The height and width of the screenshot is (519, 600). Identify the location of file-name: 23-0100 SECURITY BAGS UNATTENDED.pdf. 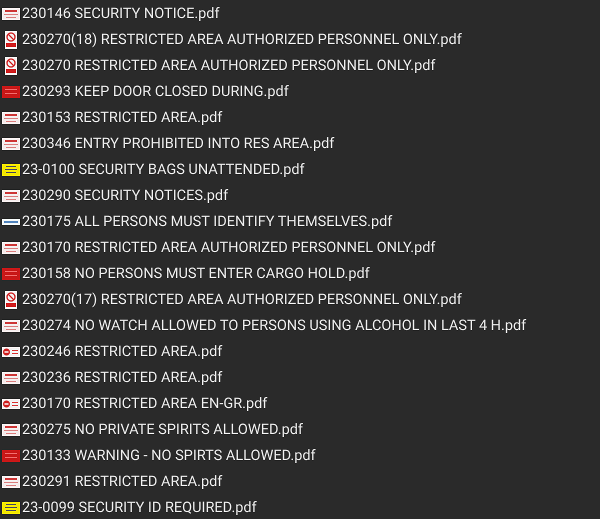
(163, 170).